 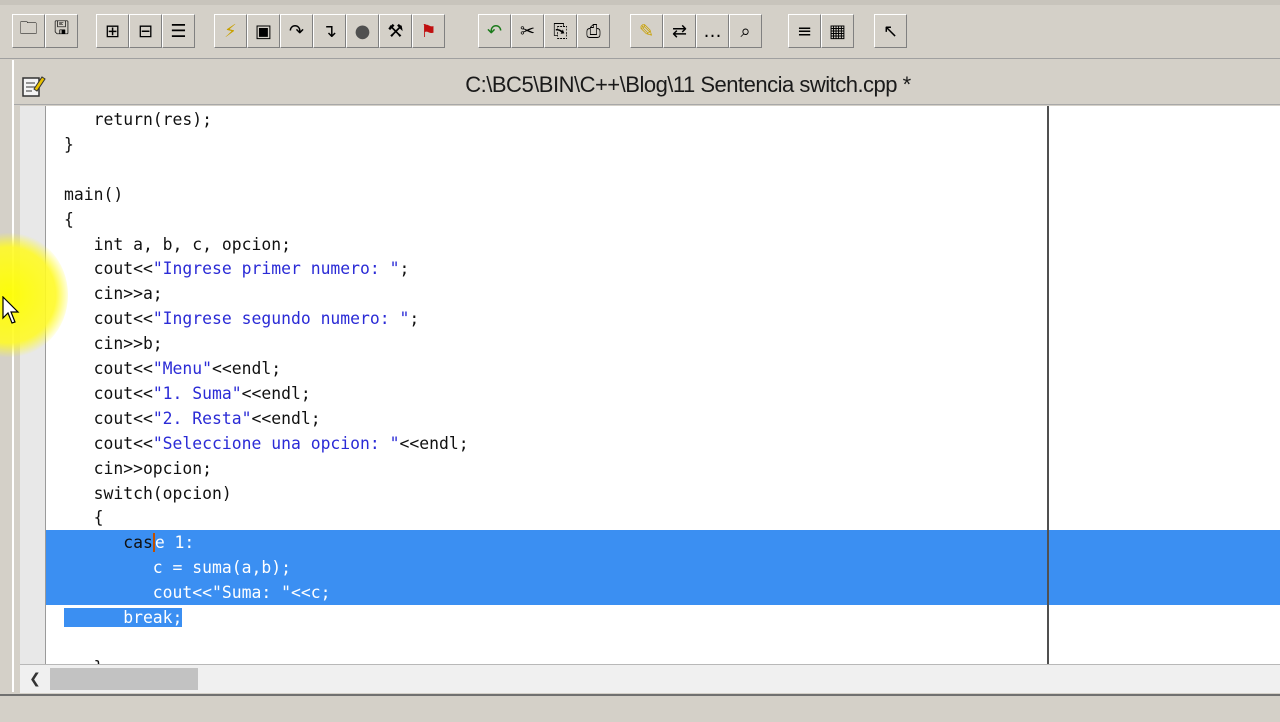 I want to click on code-line: int a, b, c, opcion;, so click(x=663, y=244).